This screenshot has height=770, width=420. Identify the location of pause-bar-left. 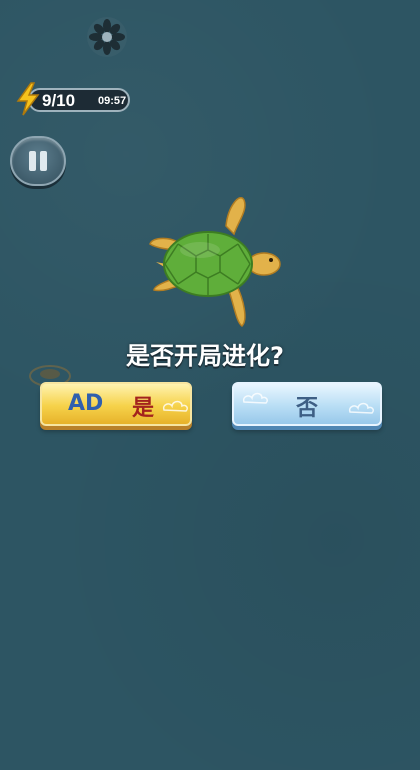
(32, 161).